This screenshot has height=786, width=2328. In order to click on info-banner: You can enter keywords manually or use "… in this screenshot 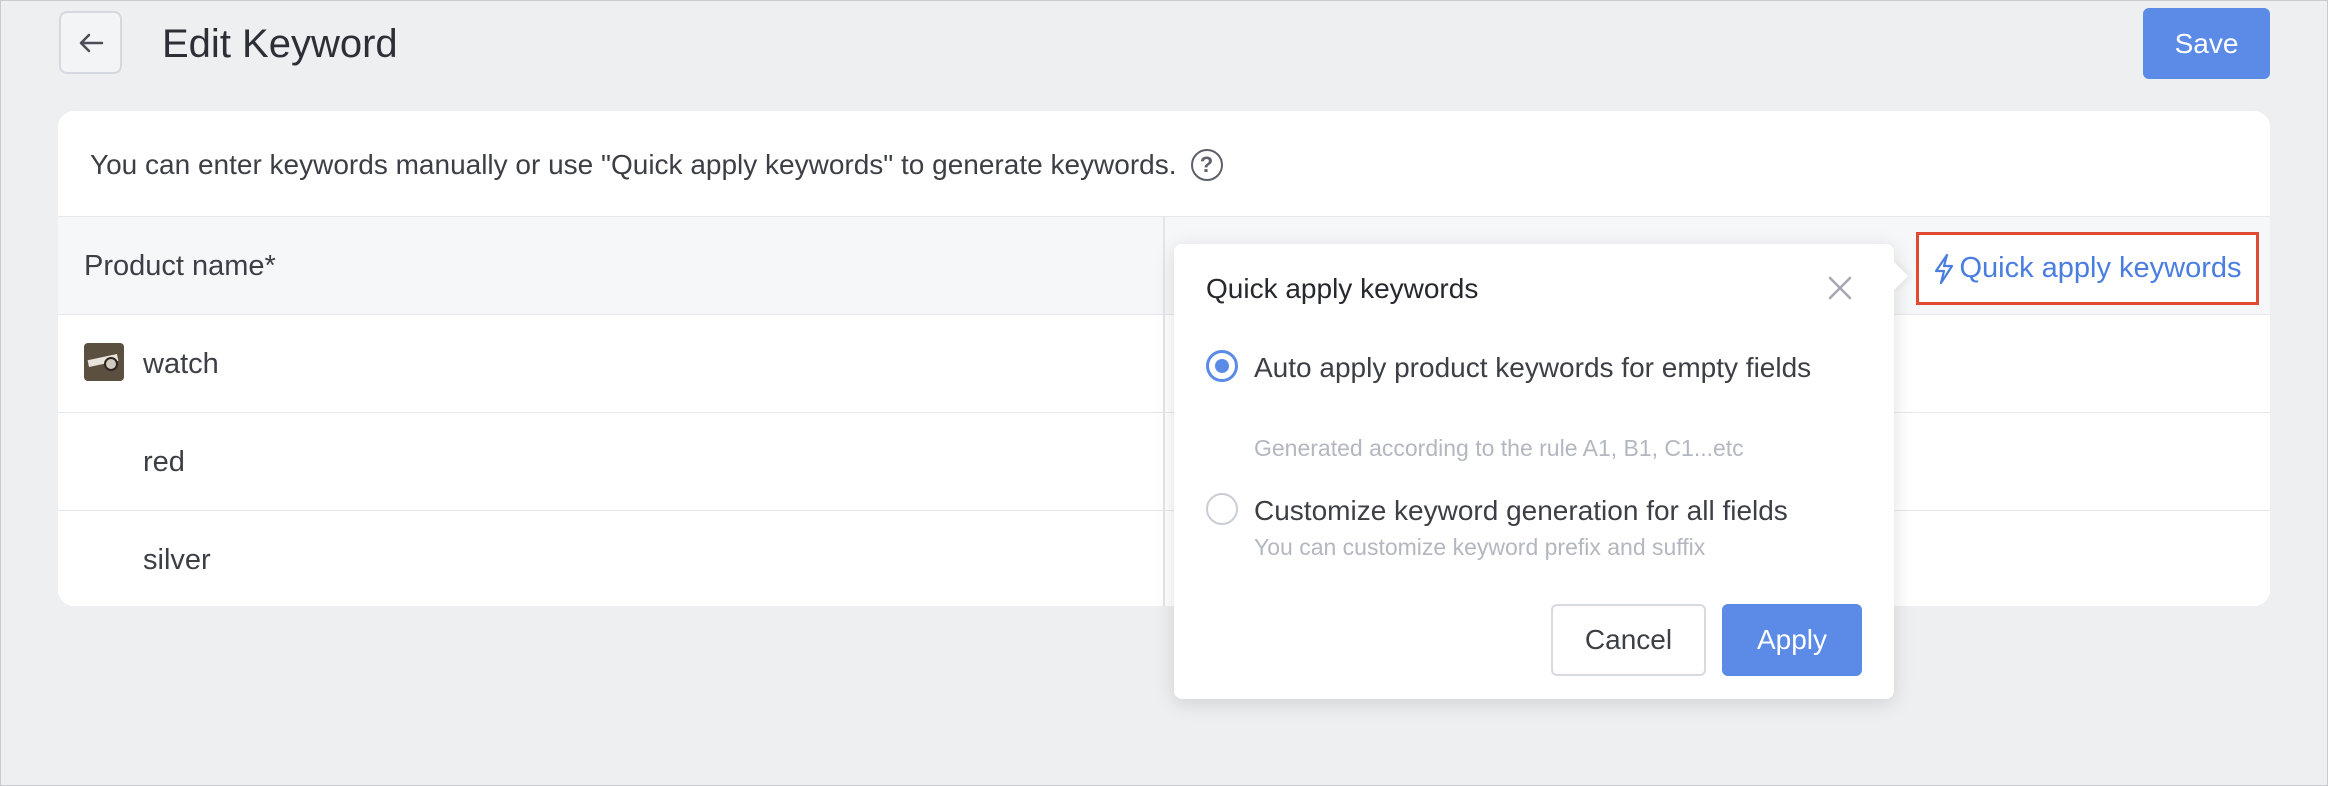, I will do `click(656, 165)`.